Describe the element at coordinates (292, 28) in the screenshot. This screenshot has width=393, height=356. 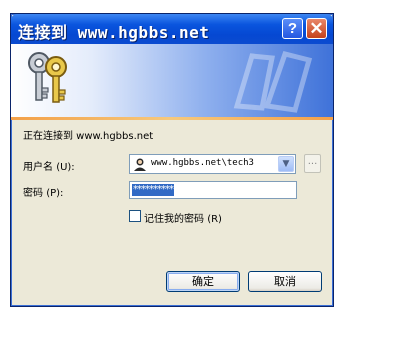
I see `help-button: ?` at that location.